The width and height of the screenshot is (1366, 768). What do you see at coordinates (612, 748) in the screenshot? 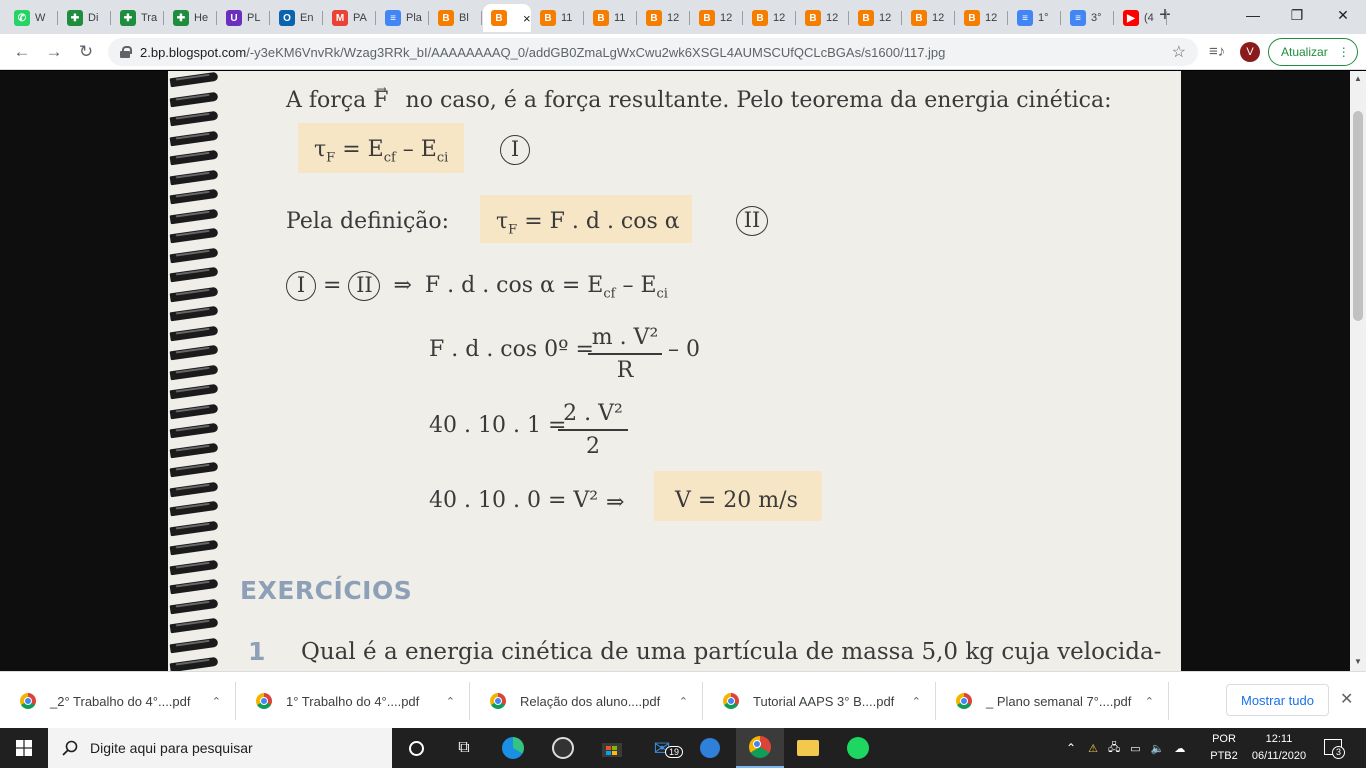
I see `store-app` at bounding box center [612, 748].